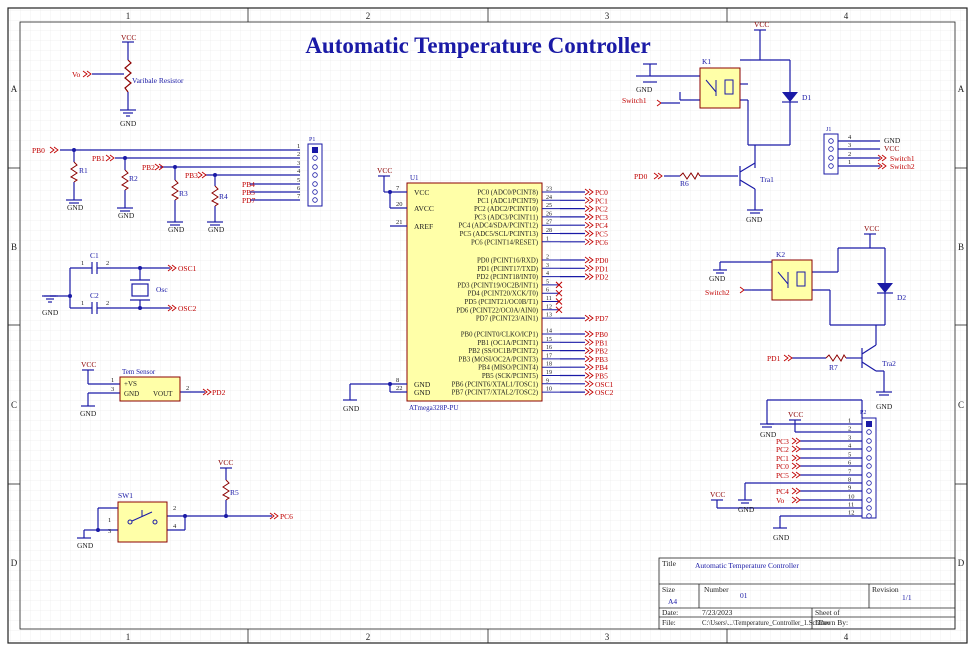 The width and height of the screenshot is (975, 651). Describe the element at coordinates (507, 193) in the screenshot. I see `mcu-right-pin-name: PC0 (ADC0/PCINT8)` at that location.